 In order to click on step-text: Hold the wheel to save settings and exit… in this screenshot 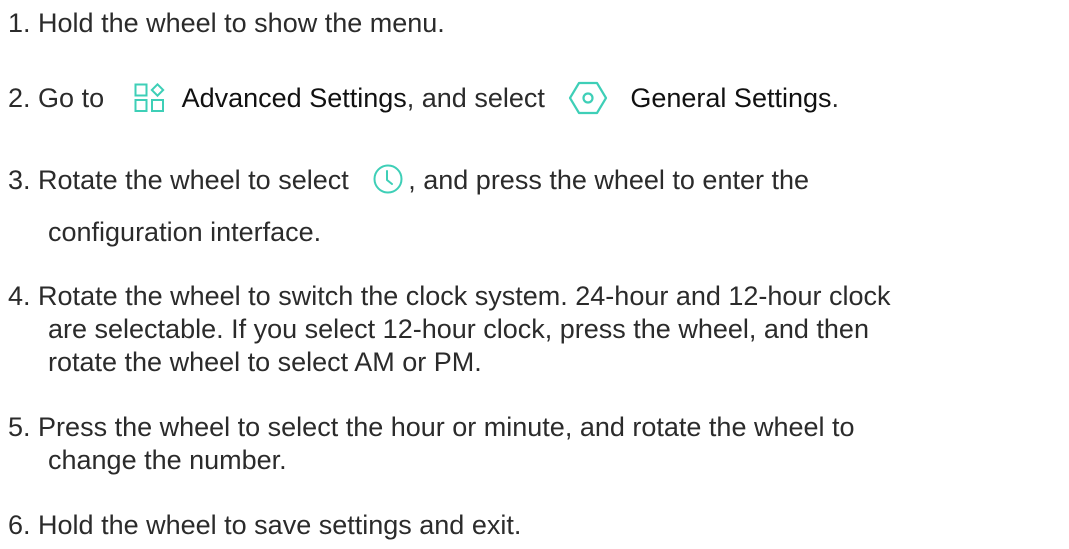, I will do `click(280, 525)`.